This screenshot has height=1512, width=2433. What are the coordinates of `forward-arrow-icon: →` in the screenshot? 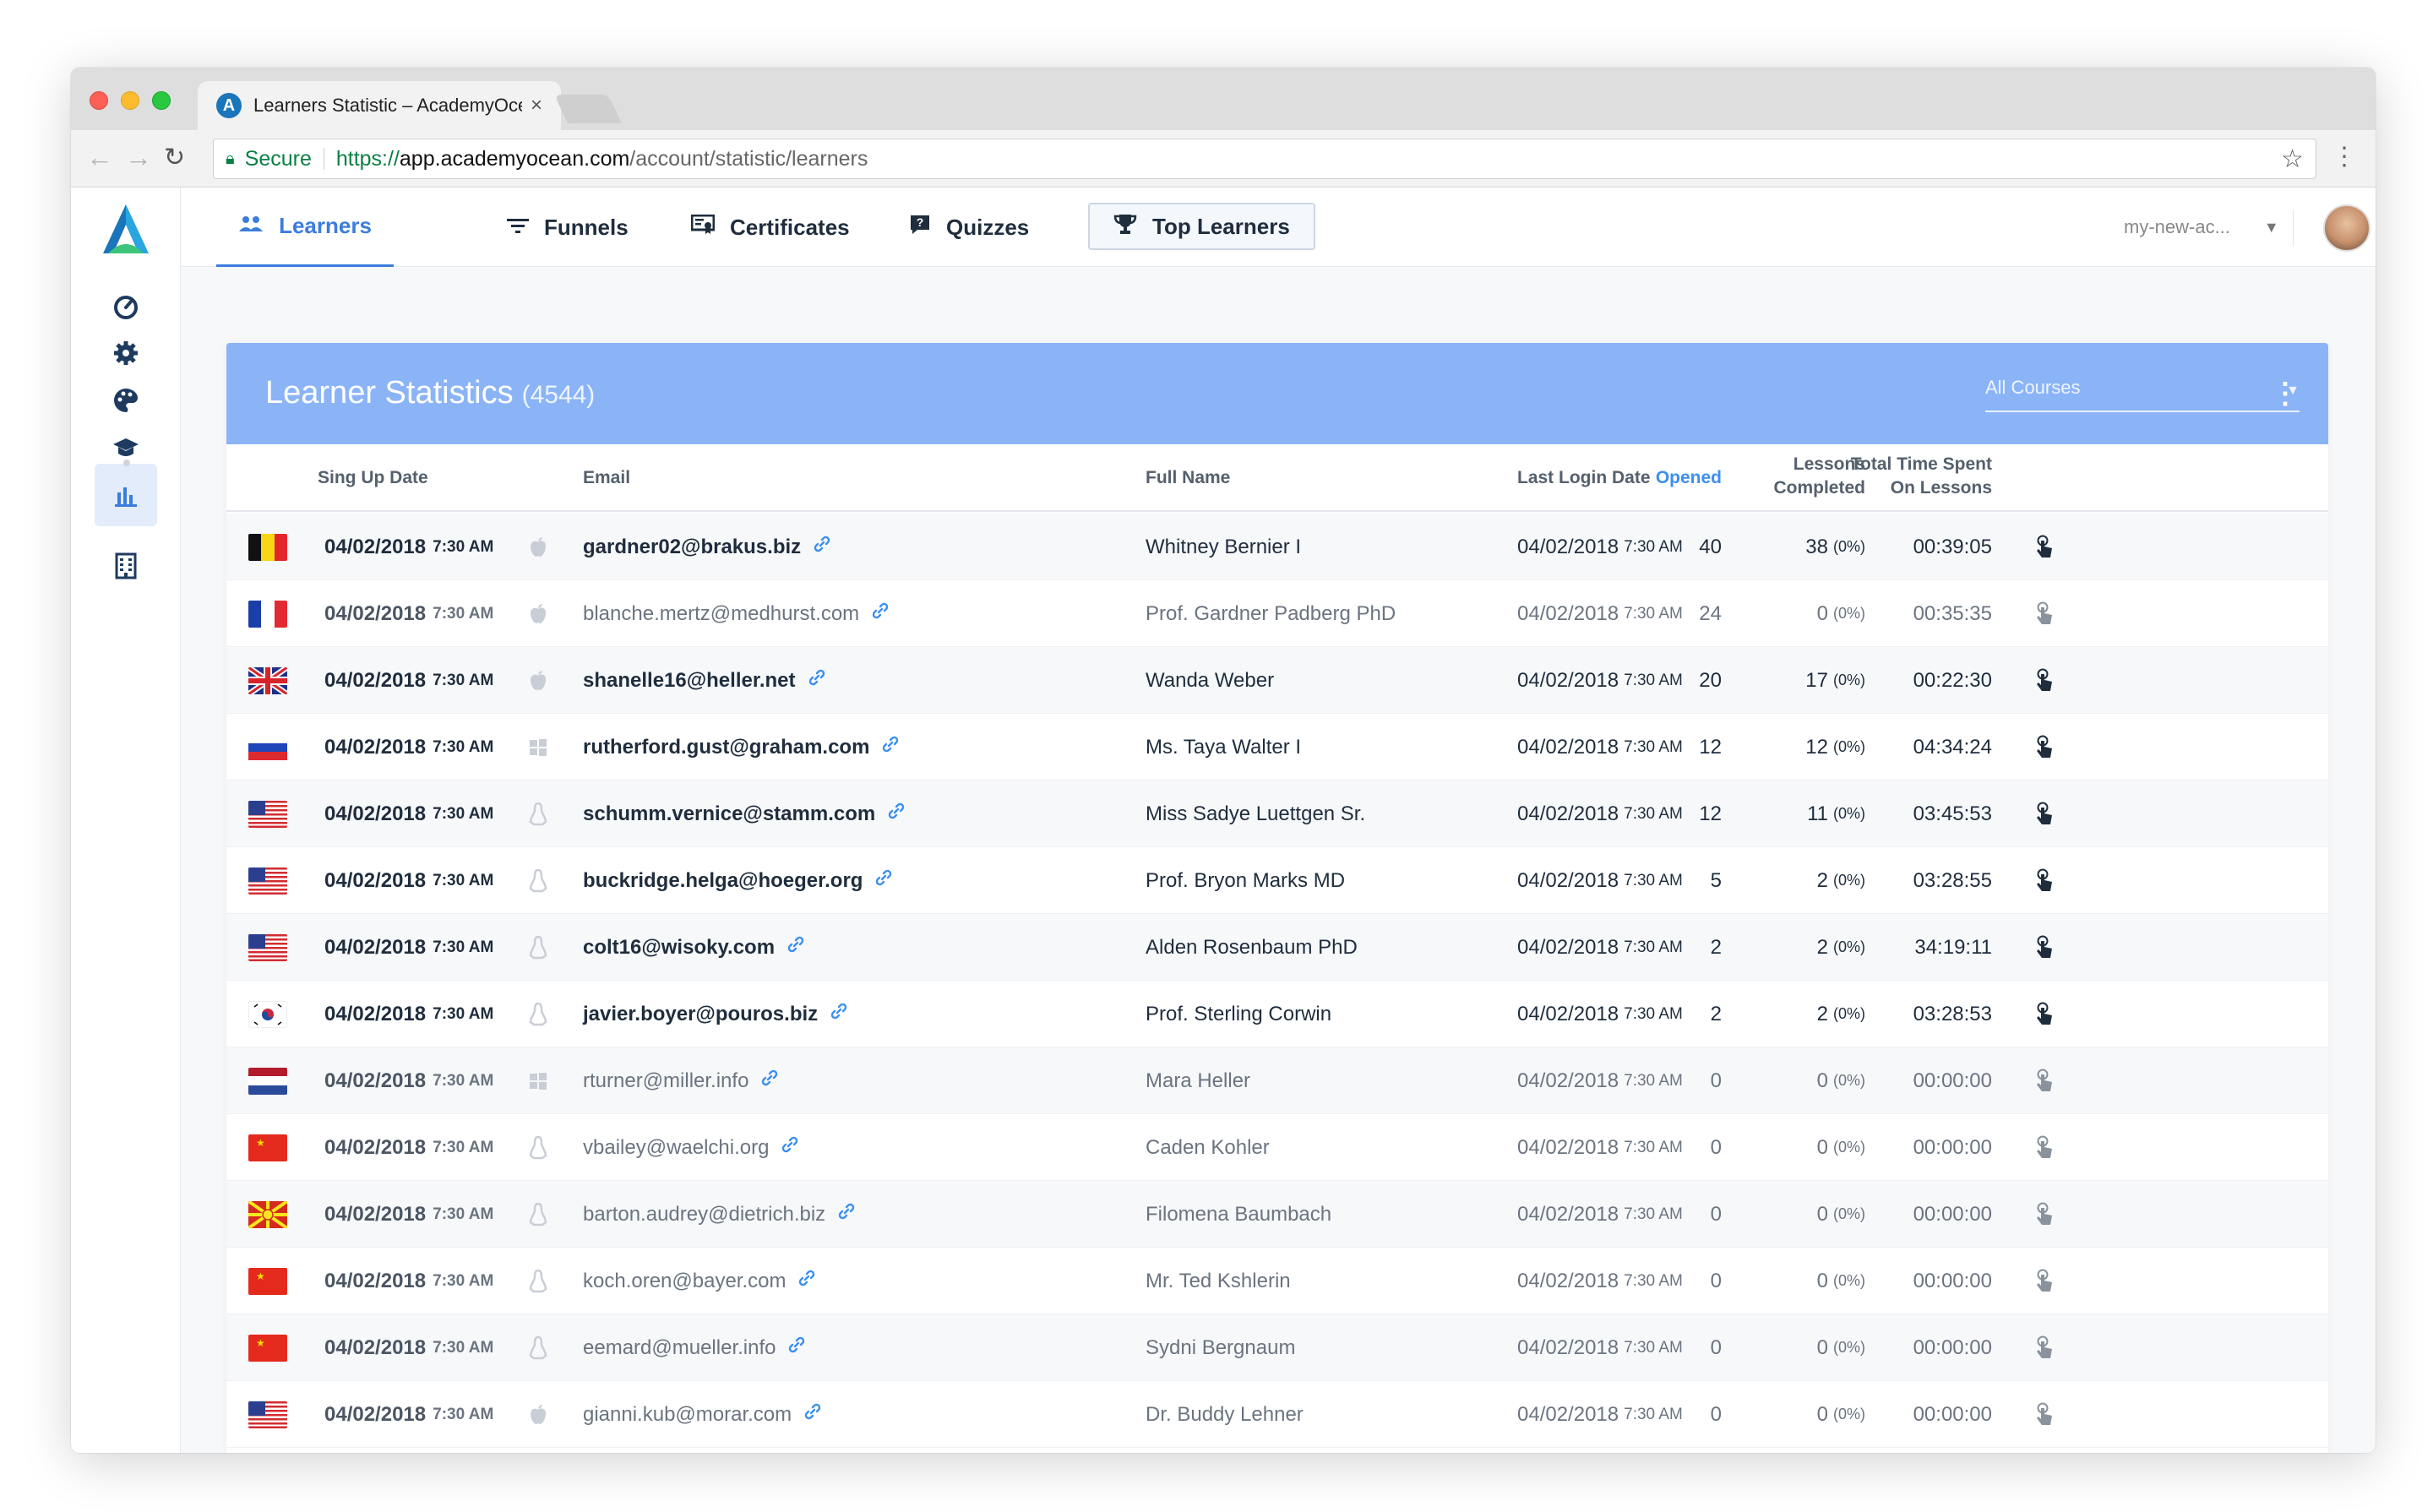 It's located at (138, 157).